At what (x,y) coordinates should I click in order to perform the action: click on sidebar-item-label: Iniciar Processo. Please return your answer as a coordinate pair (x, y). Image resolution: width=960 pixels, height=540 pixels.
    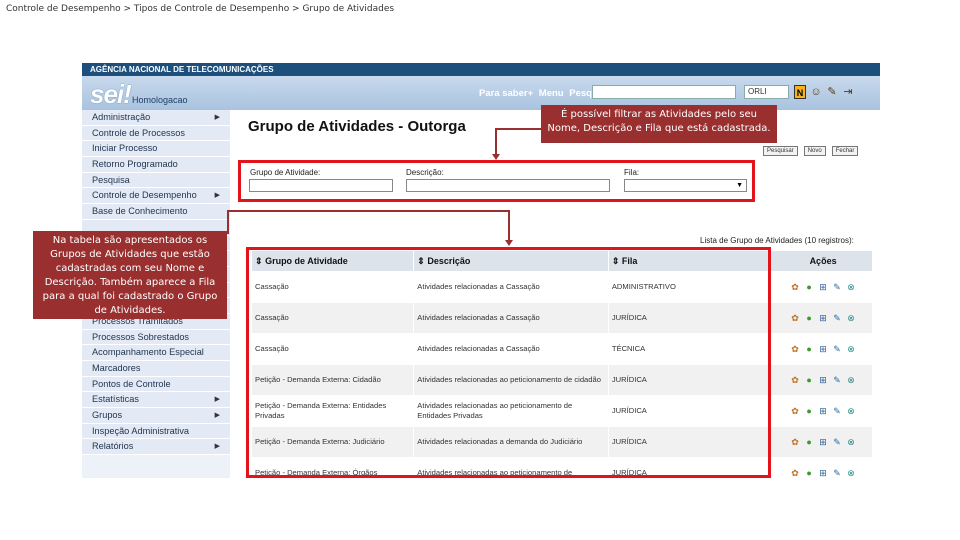
    Looking at the image, I should click on (125, 148).